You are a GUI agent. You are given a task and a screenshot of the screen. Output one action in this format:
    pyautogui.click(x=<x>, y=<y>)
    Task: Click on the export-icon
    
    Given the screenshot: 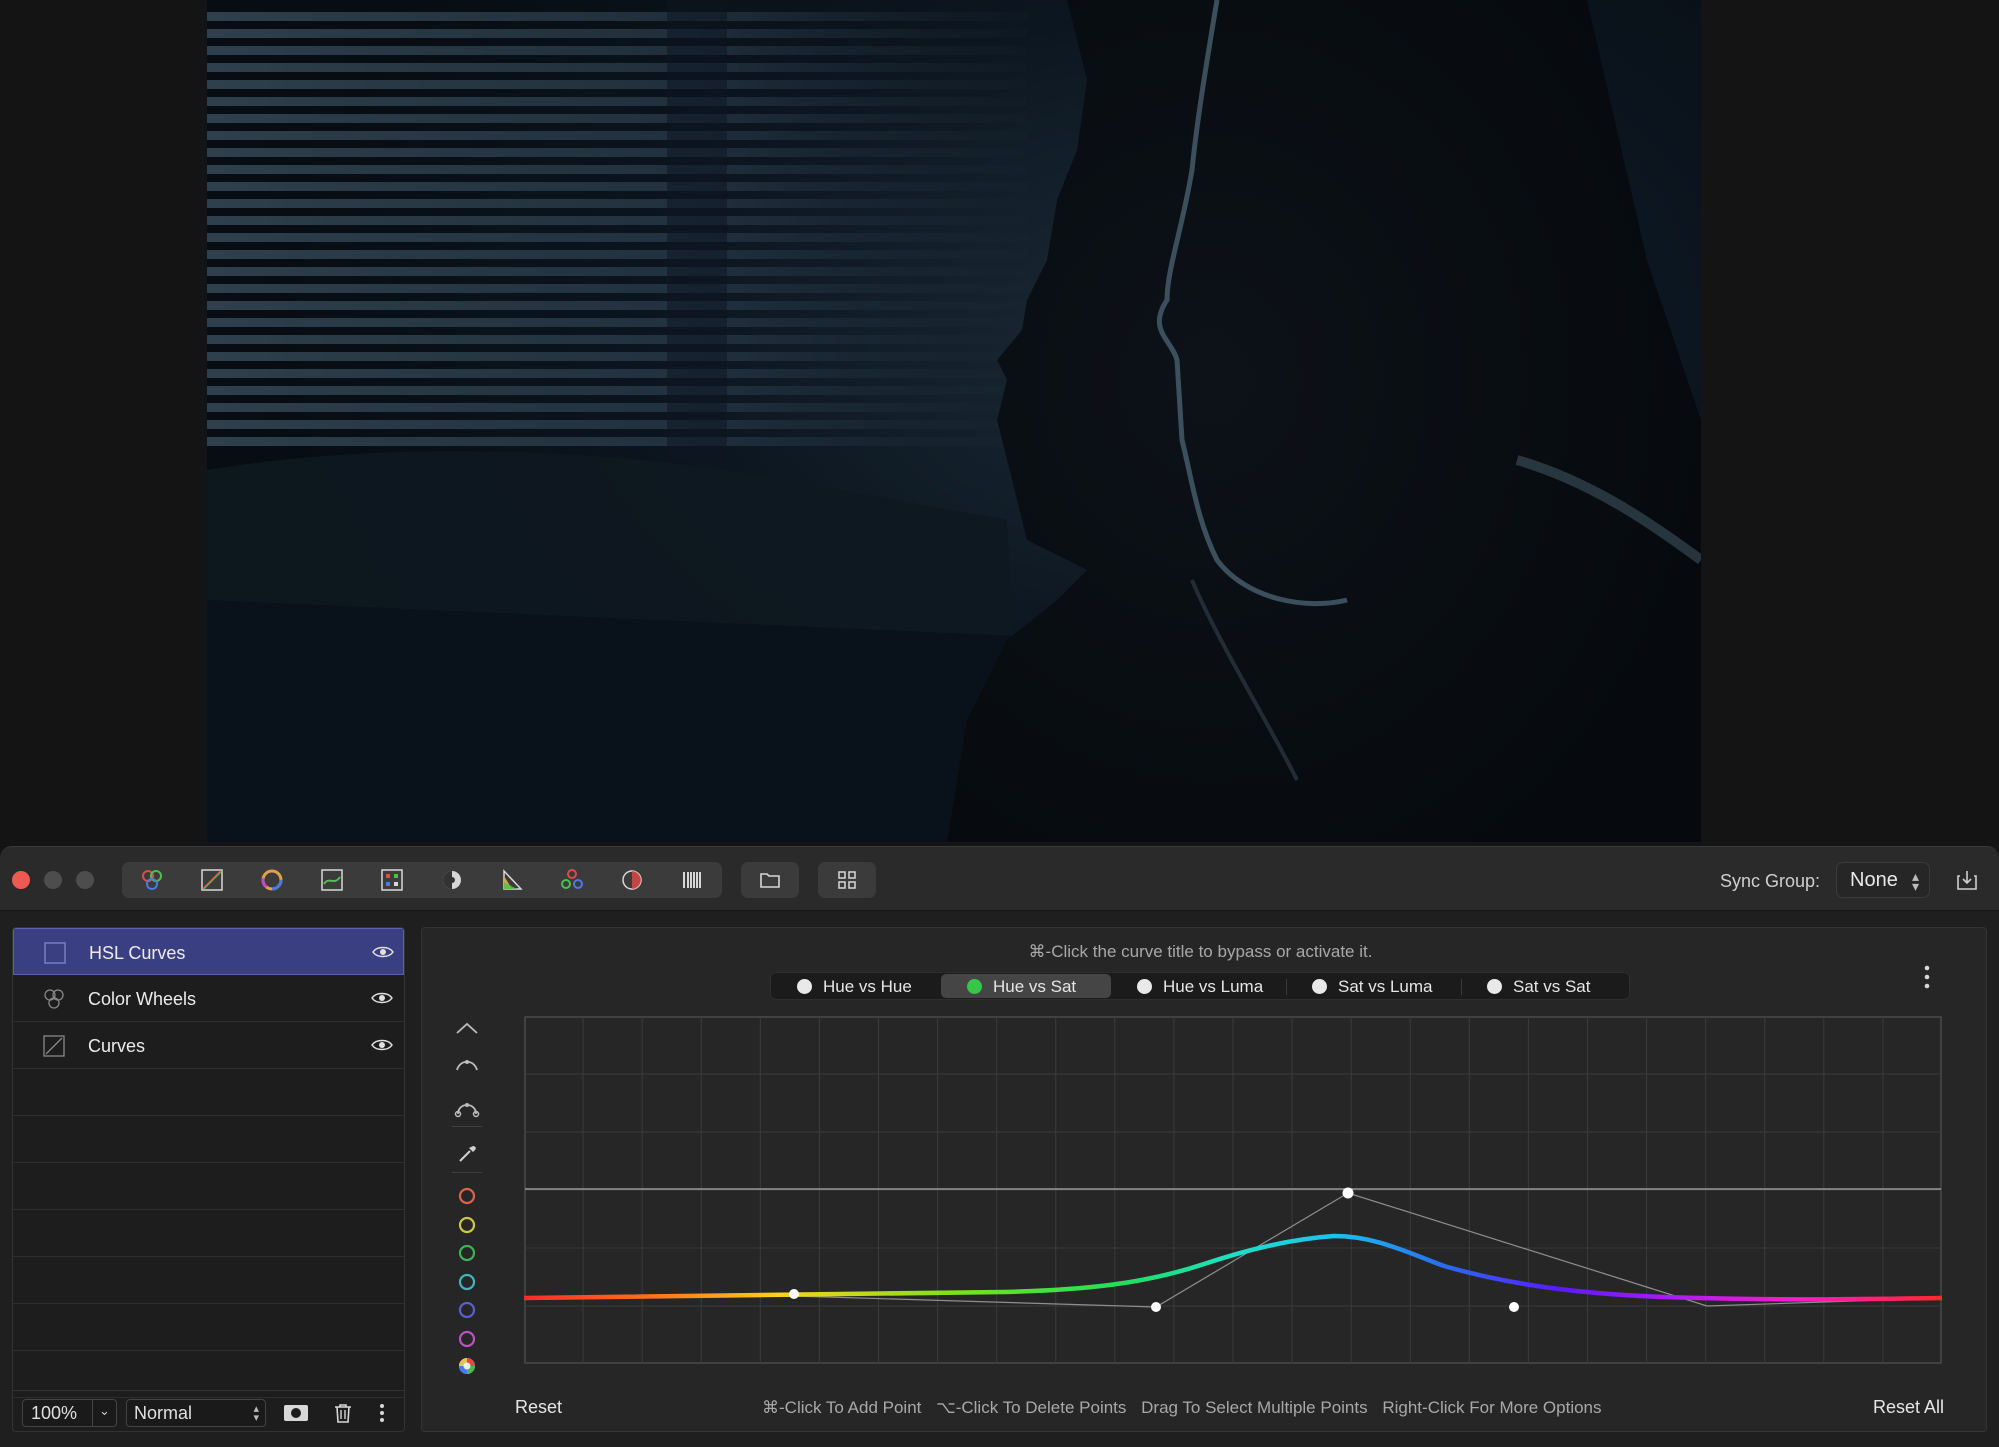 What is the action you would take?
    pyautogui.click(x=1967, y=880)
    